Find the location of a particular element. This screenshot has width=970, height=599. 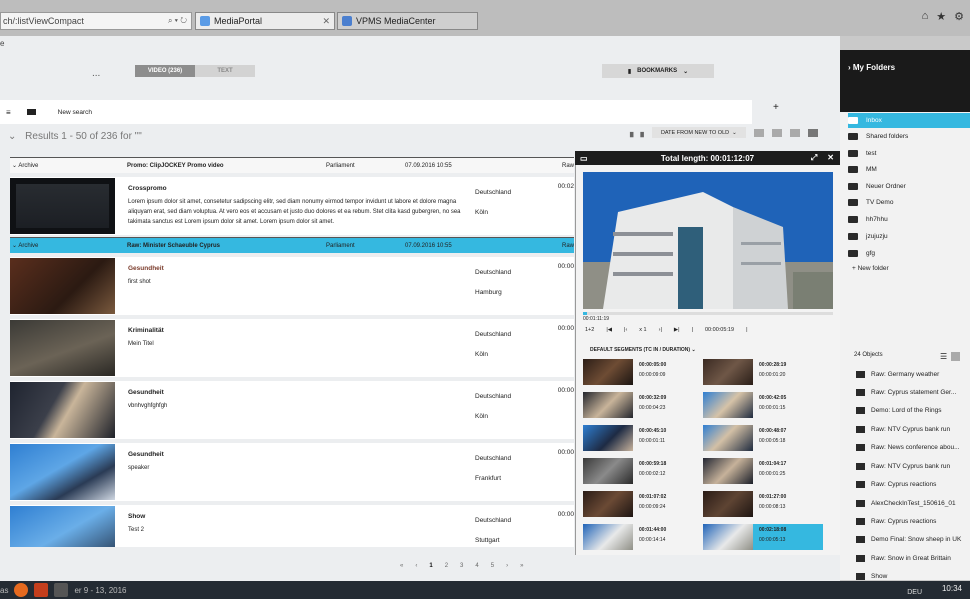

mark-out-icon: | is located at coordinates (746, 330).